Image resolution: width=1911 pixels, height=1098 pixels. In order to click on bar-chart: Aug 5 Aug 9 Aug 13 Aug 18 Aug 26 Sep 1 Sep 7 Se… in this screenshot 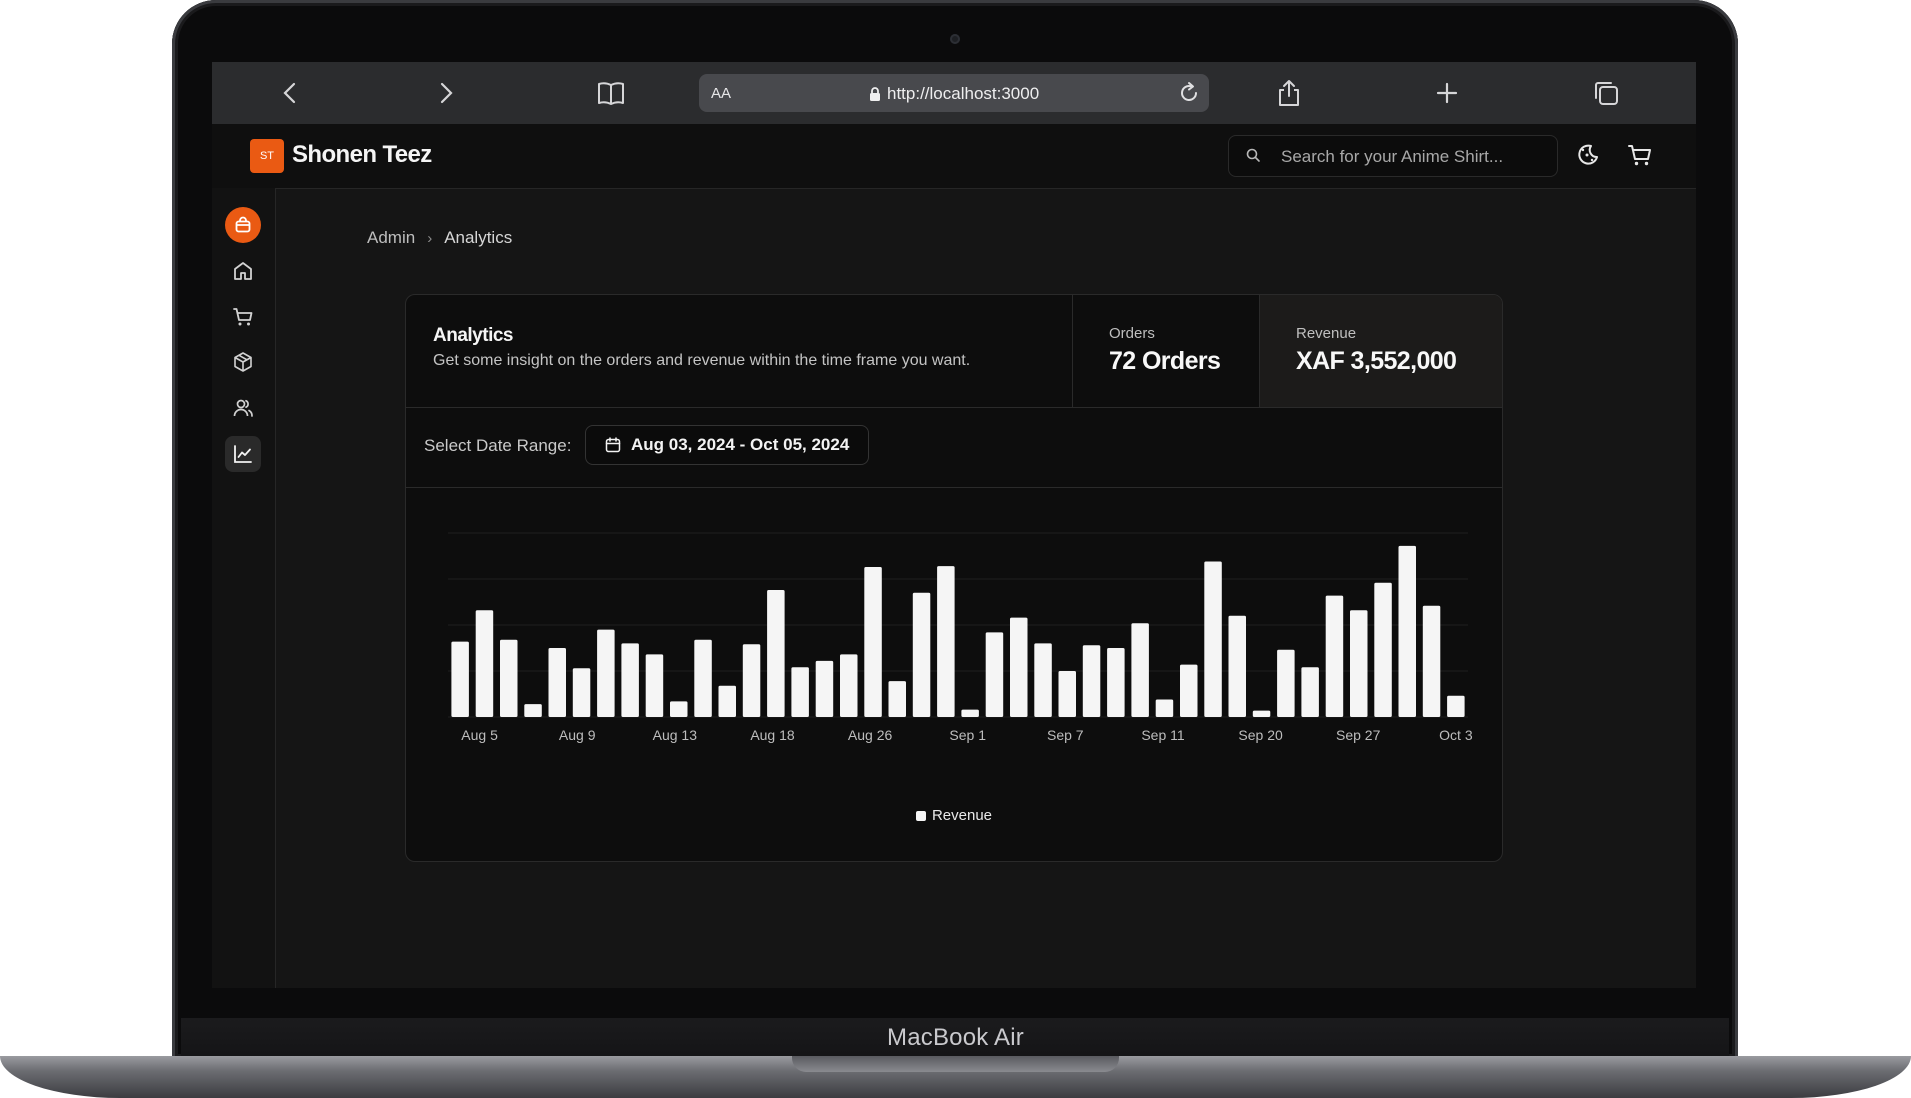, I will do `click(960, 637)`.